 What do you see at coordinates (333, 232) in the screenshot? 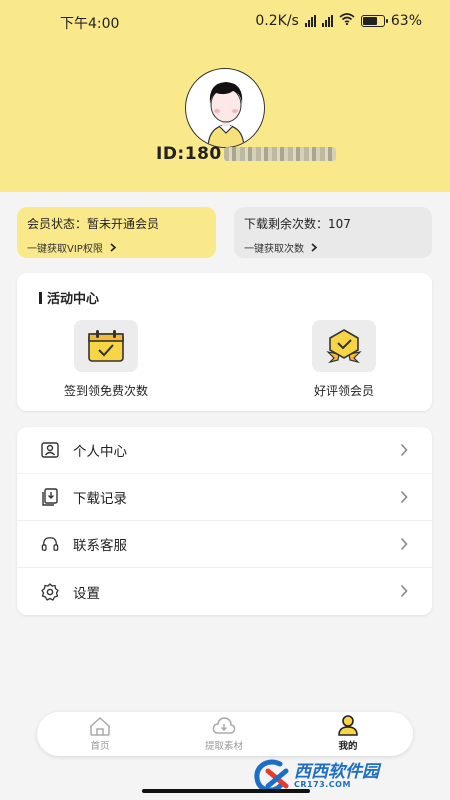
I see `download-count-card: 下载剩余次数：107 一键获取次数` at bounding box center [333, 232].